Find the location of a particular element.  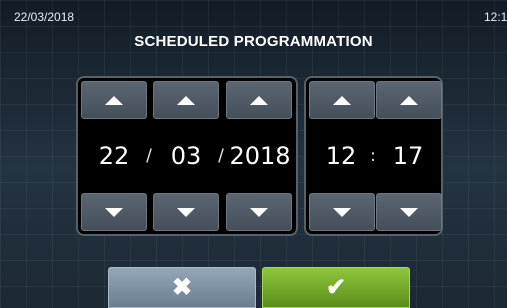

confirm-button: ✔ is located at coordinates (336, 287).